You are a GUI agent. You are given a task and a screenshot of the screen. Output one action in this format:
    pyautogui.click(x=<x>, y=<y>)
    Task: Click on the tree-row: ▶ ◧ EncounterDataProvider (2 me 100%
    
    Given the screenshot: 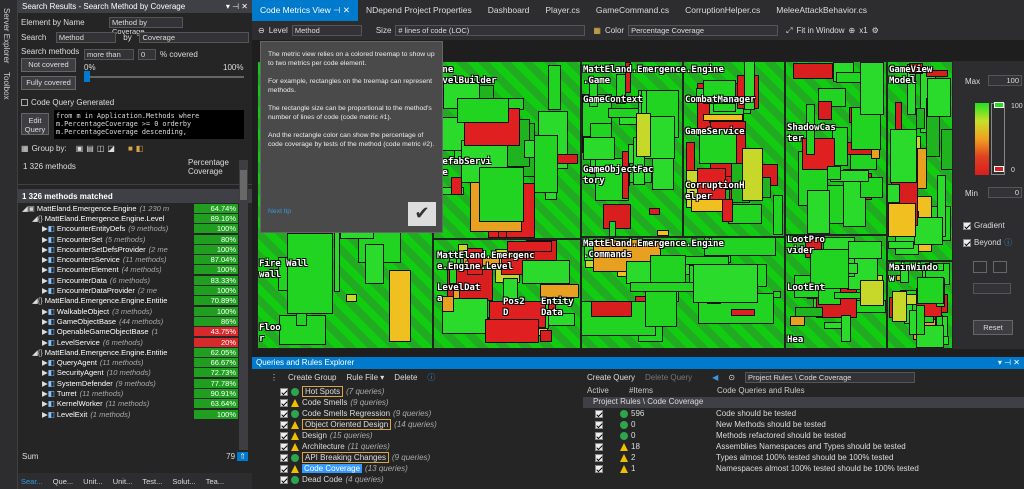 What is the action you would take?
    pyautogui.click(x=135, y=290)
    